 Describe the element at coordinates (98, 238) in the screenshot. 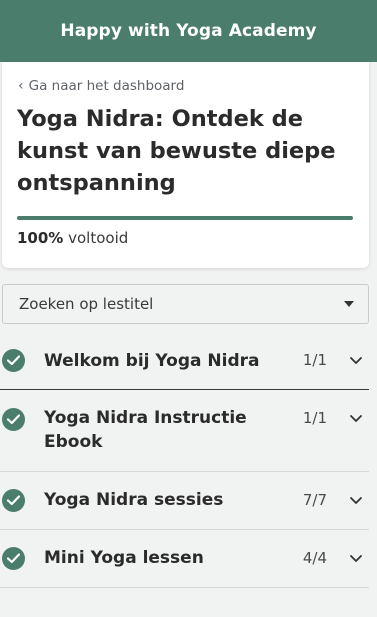

I see `progress-suffix: voltooid` at that location.